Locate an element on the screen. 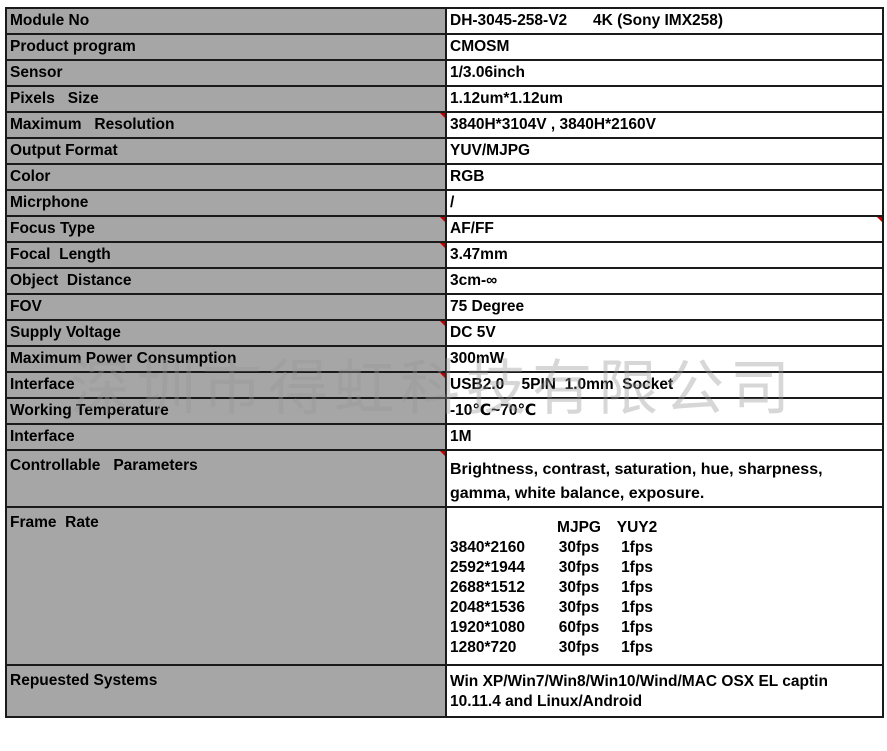  spec-value-cell: -10℃~70℃ is located at coordinates (664, 411).